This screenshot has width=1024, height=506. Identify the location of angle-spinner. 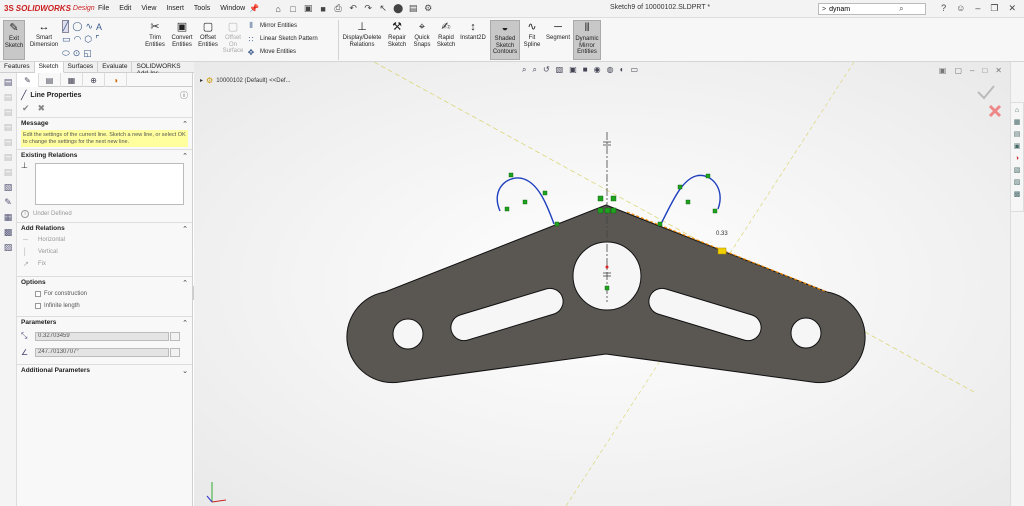
(175, 352).